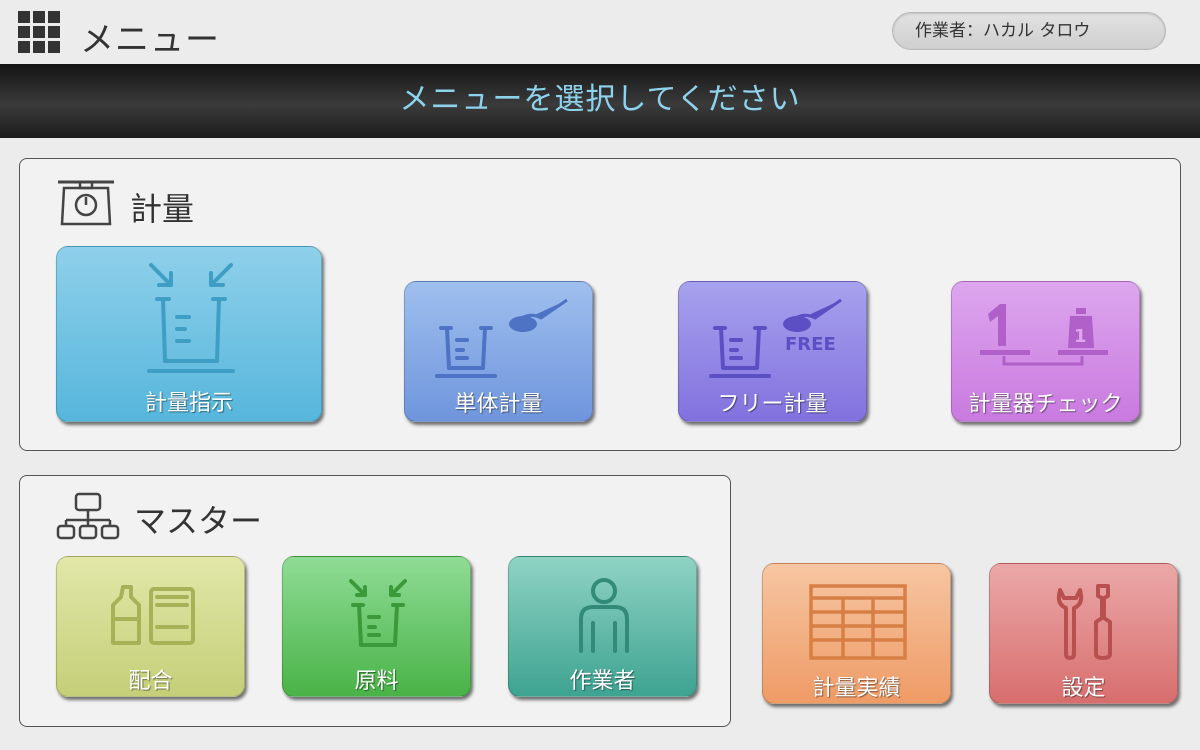 This screenshot has height=750, width=1200. I want to click on tile-label: 計量指示, so click(188, 403).